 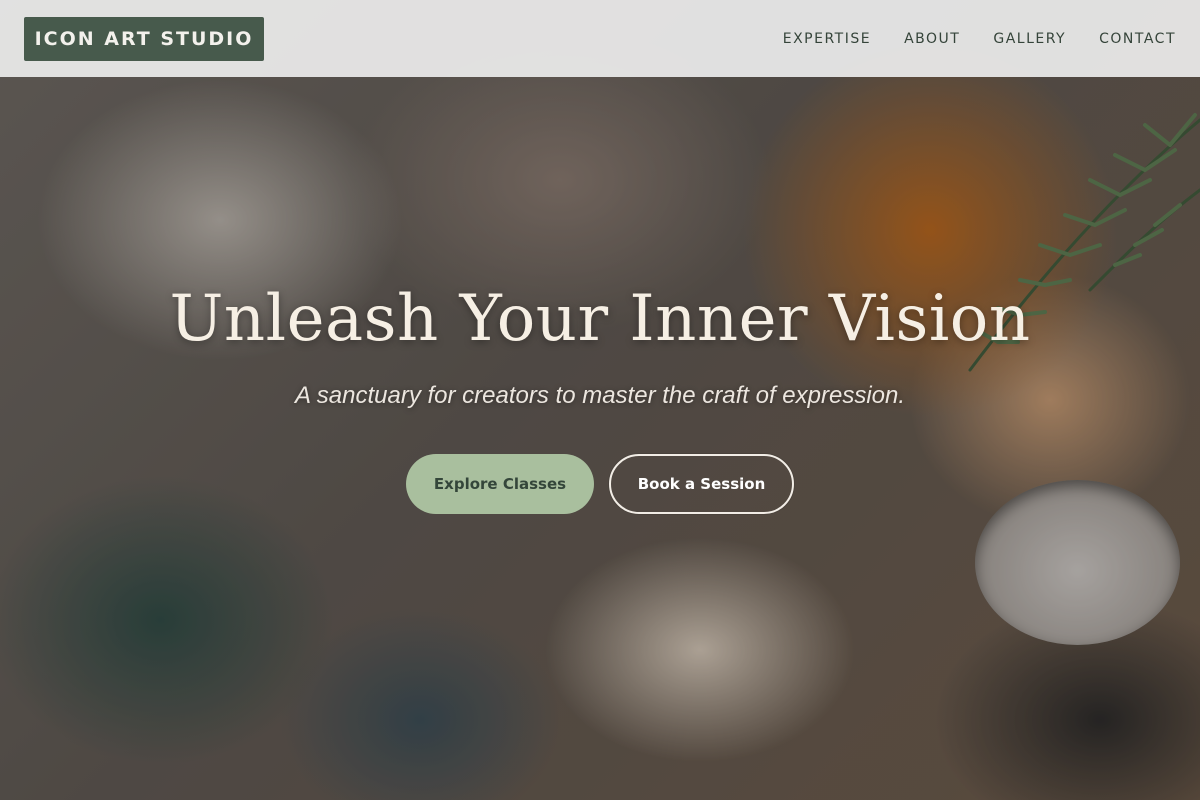 What do you see at coordinates (600, 319) in the screenshot?
I see `hero-title: Unleash Your Inner Vision` at bounding box center [600, 319].